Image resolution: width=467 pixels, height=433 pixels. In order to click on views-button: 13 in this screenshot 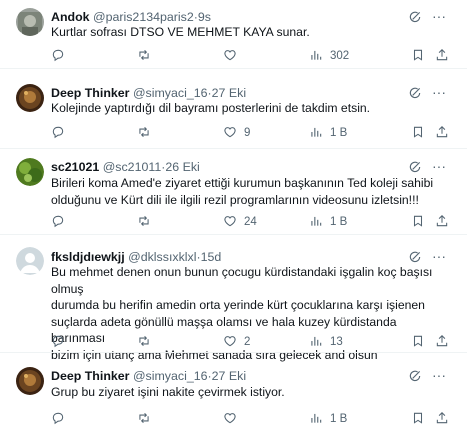, I will do `click(326, 342)`.